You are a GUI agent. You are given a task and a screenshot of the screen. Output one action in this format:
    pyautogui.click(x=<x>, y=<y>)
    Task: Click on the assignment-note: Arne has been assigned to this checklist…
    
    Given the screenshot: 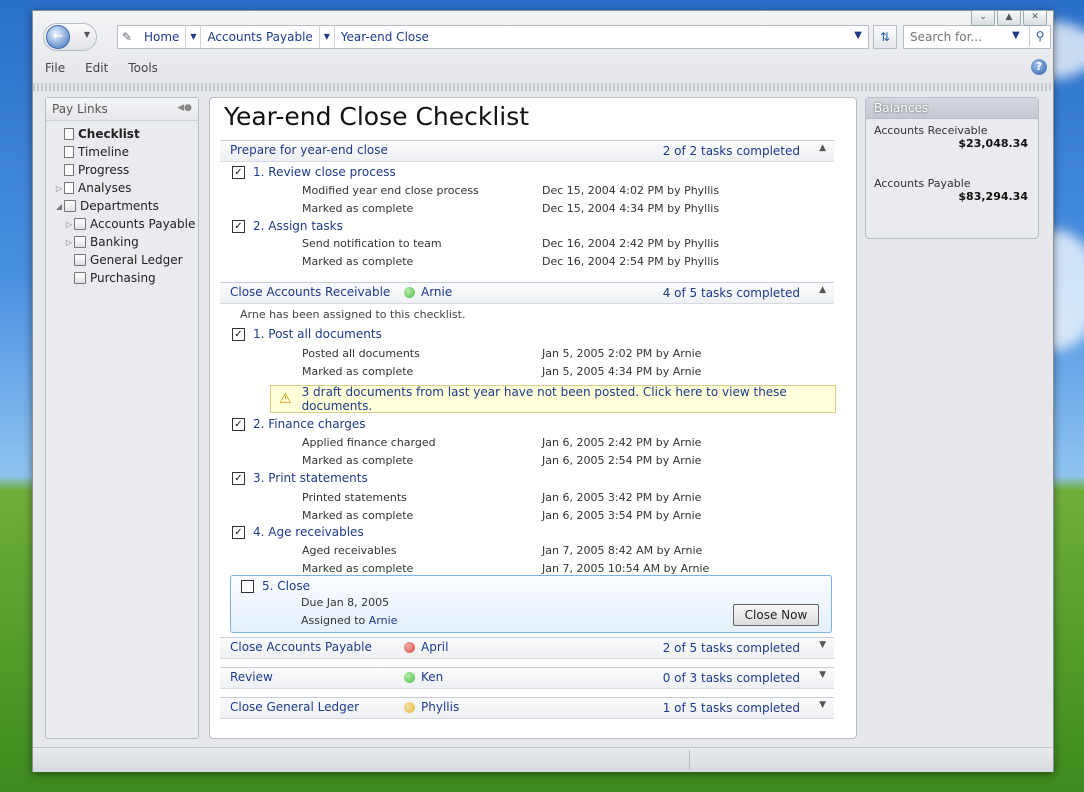 What is the action you would take?
    pyautogui.click(x=353, y=314)
    